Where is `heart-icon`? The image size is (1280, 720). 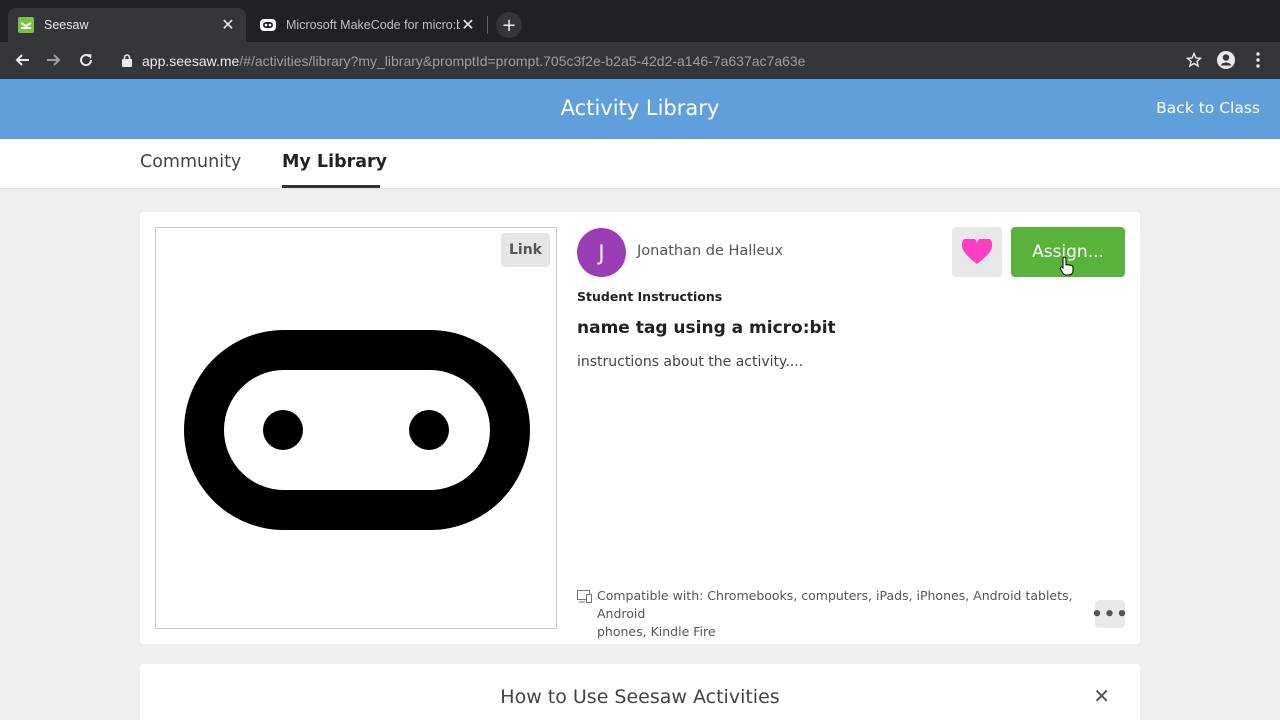 heart-icon is located at coordinates (977, 251).